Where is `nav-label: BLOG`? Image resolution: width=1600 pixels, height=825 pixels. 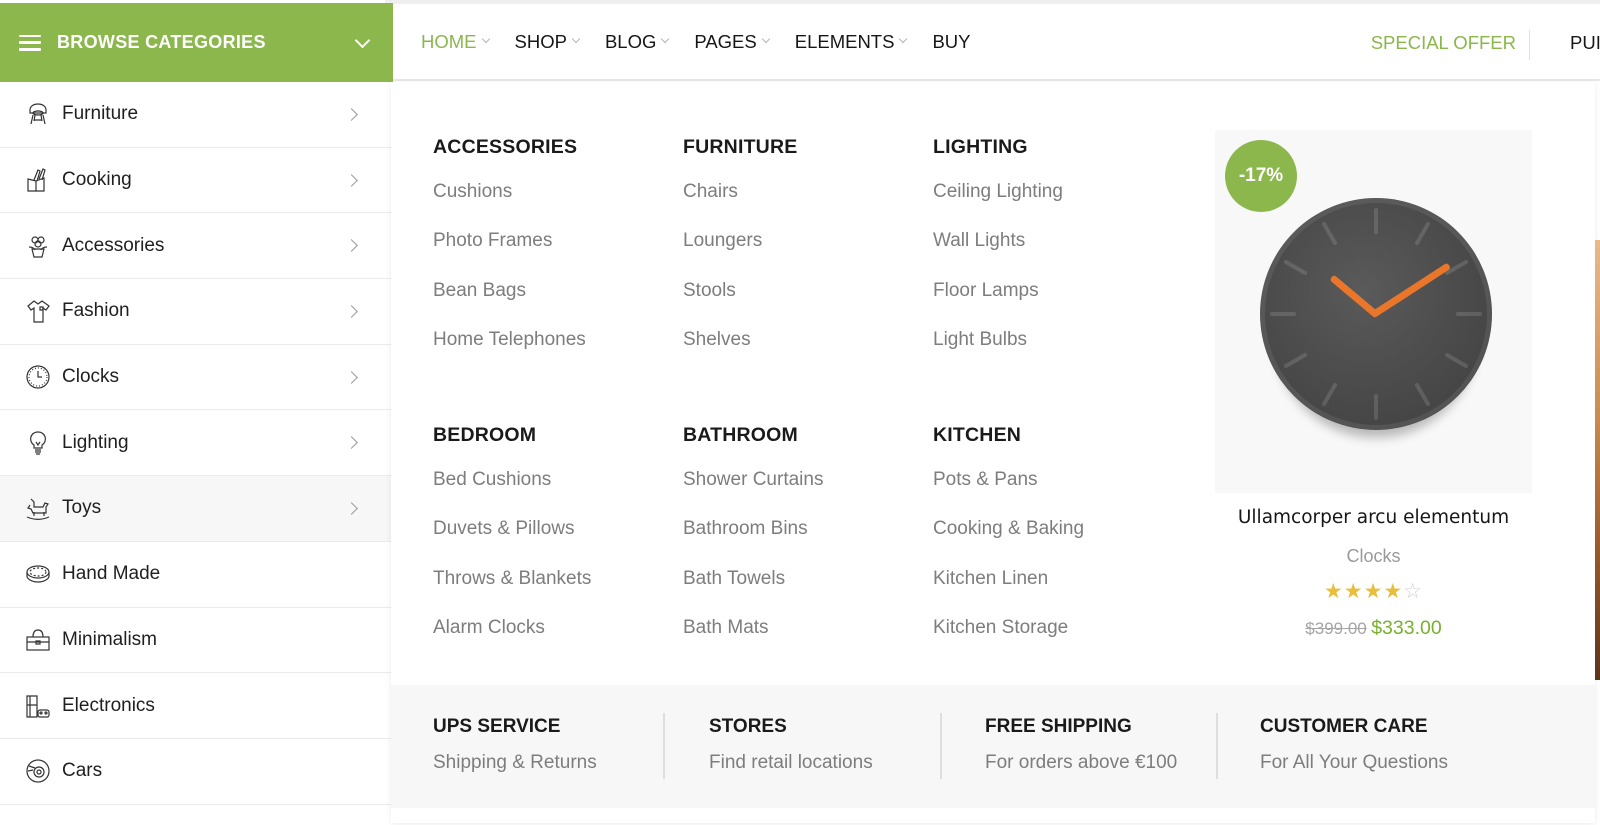 nav-label: BLOG is located at coordinates (630, 41).